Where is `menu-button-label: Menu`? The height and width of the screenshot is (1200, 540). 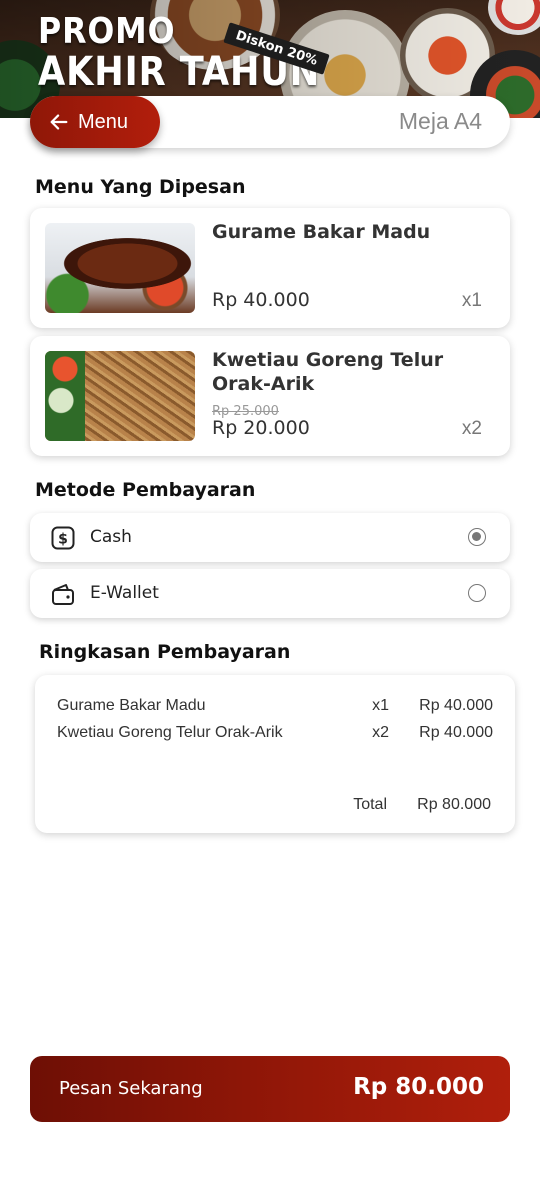
menu-button-label: Menu is located at coordinates (103, 121).